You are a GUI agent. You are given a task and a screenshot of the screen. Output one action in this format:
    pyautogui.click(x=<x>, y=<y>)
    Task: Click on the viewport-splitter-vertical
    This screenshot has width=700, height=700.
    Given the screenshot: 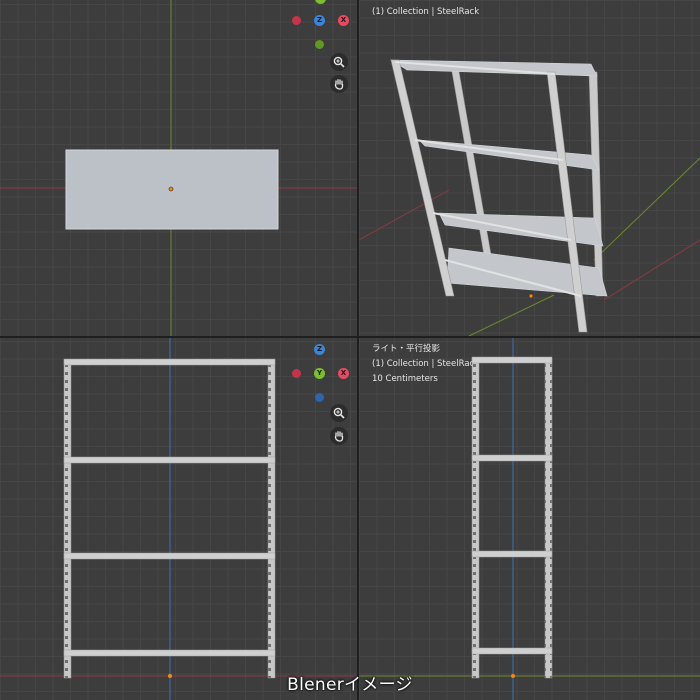 What is the action you would take?
    pyautogui.click(x=358, y=350)
    